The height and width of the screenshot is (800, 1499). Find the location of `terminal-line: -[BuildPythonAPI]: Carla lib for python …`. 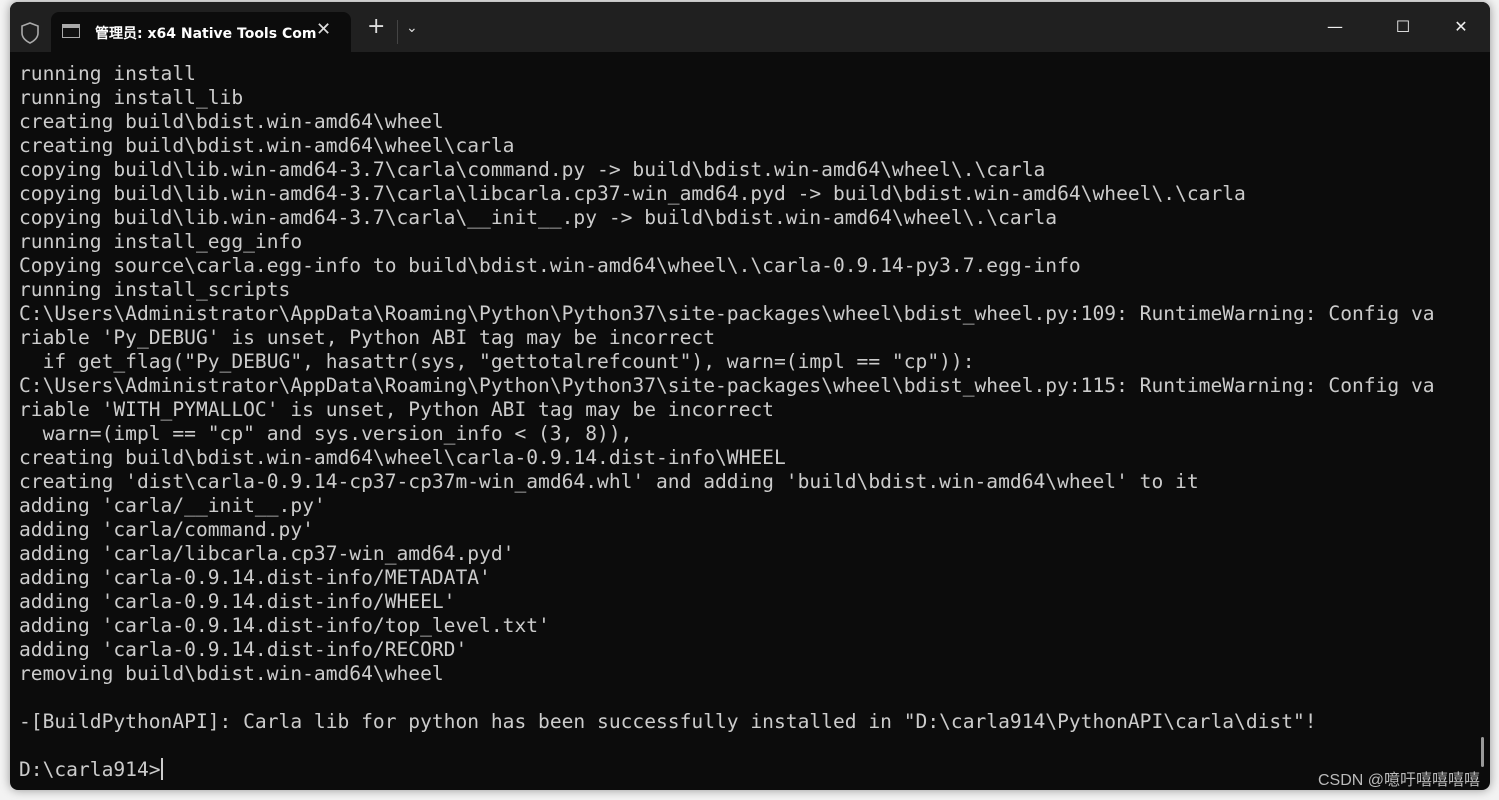

terminal-line: -[BuildPythonAPI]: Carla lib for python … is located at coordinates (668, 721).